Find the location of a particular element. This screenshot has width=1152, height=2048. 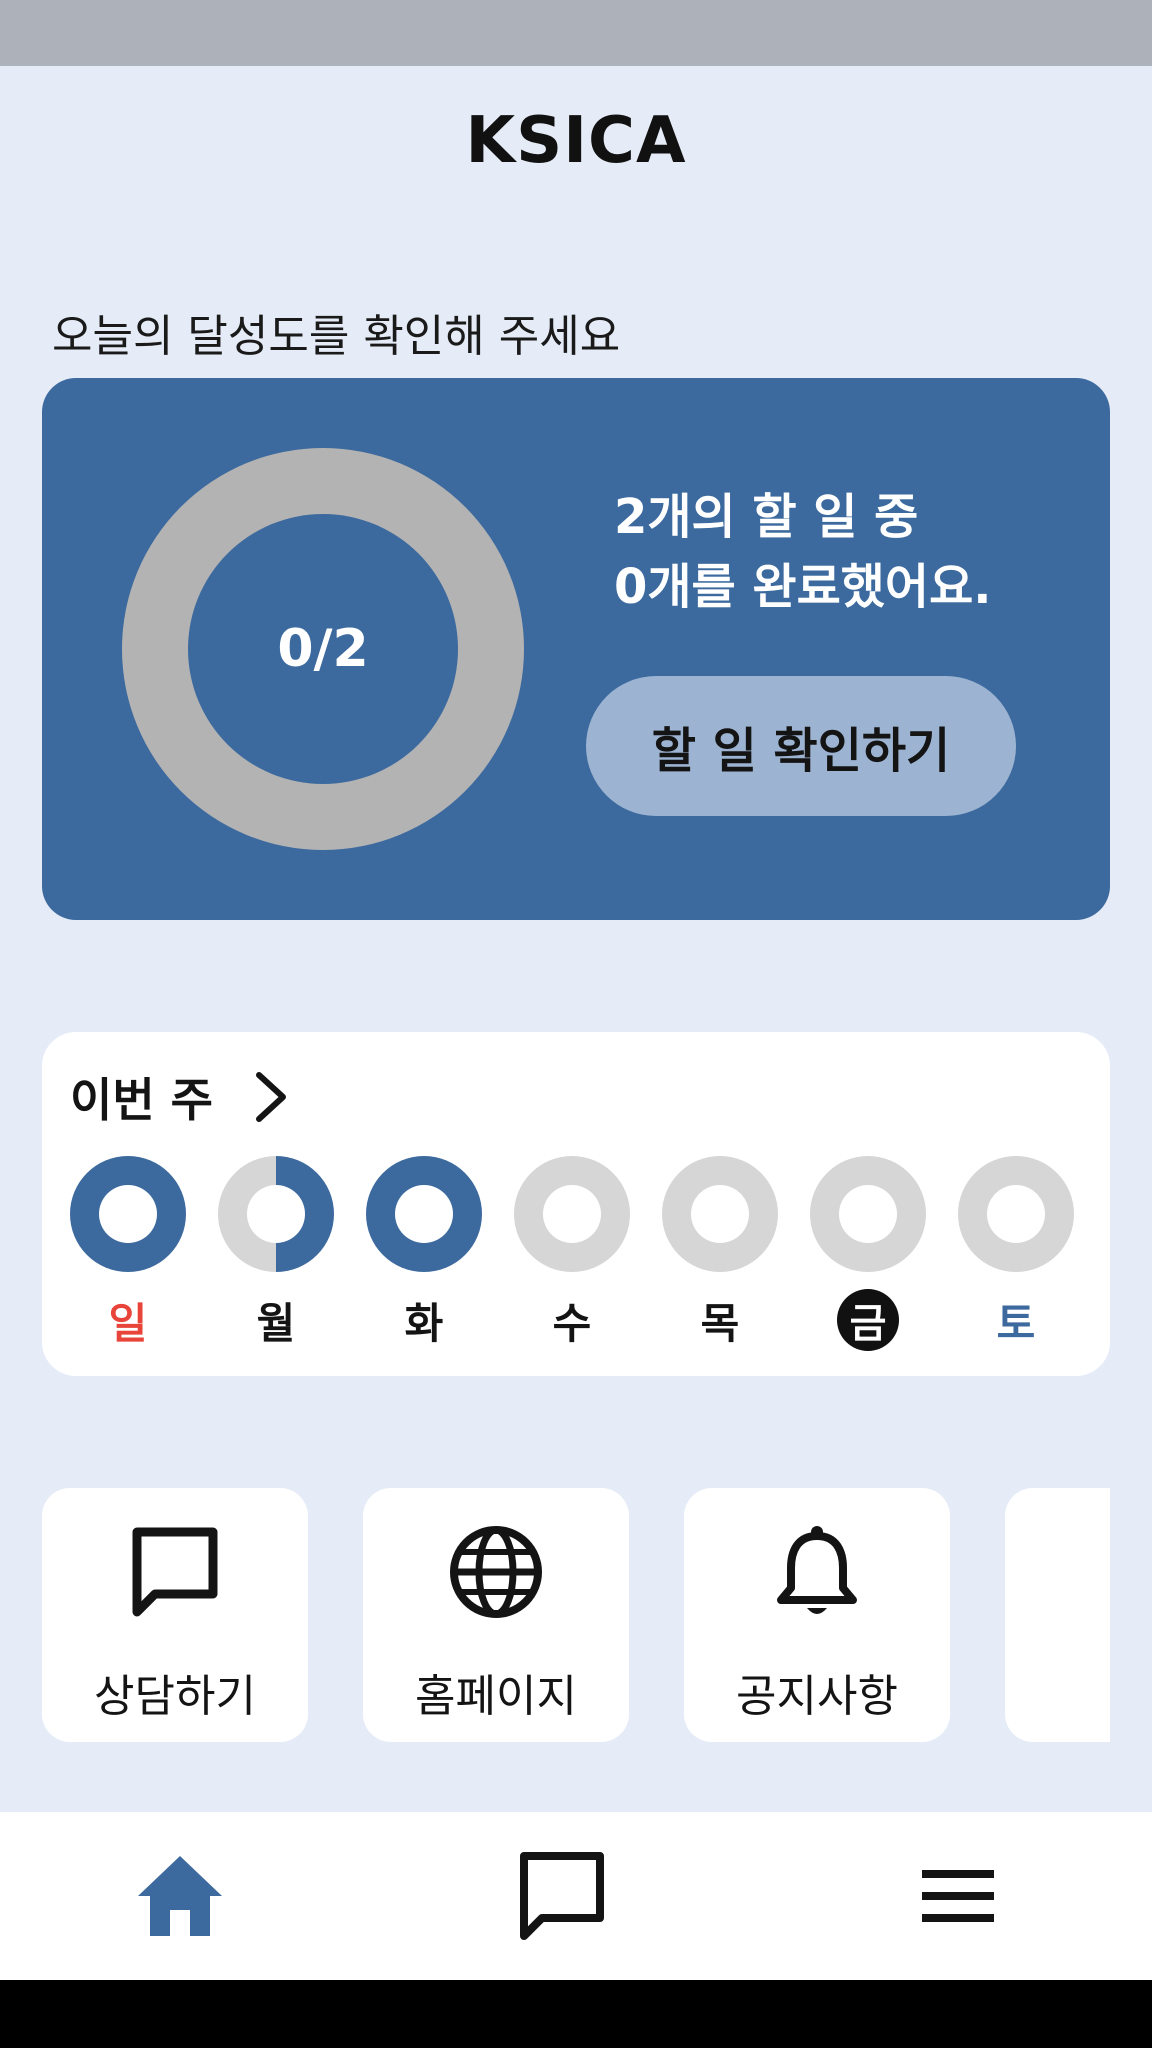

check-todos-button: 할 일 확인하기 is located at coordinates (801, 746).